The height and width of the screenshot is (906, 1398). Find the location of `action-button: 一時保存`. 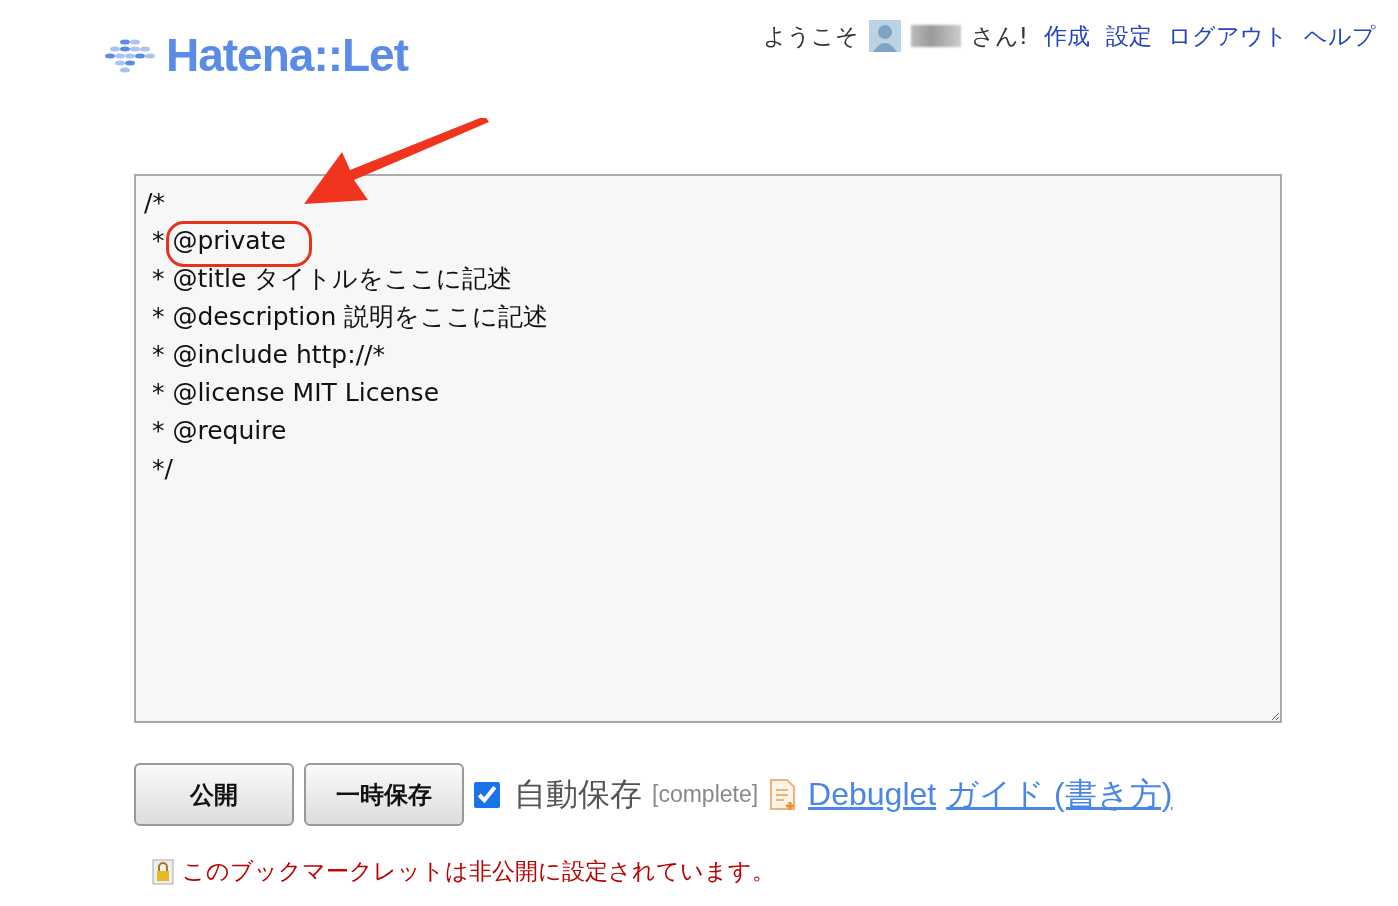

action-button: 一時保存 is located at coordinates (384, 794).